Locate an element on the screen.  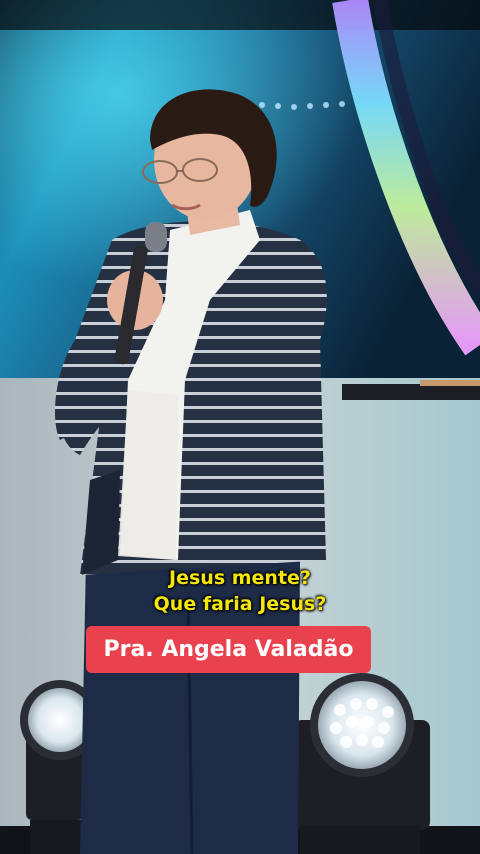
speaker-name-tag: Pra. Angela Valadão is located at coordinates (228, 649).